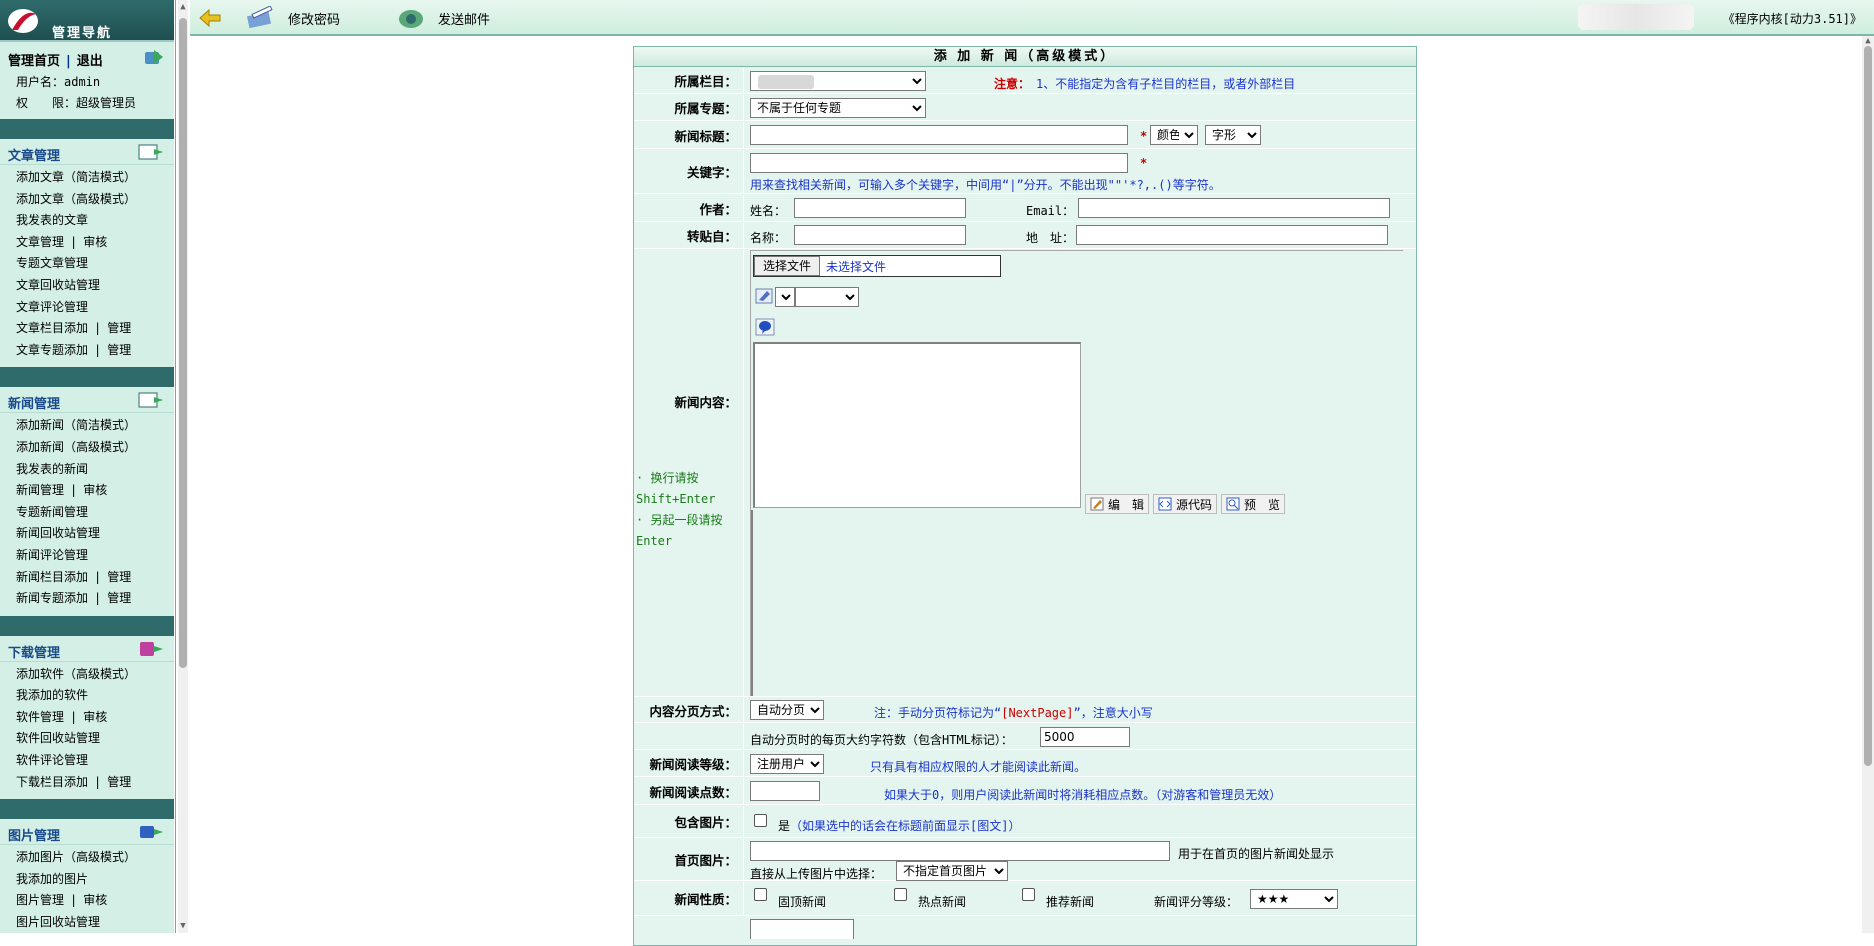 Image resolution: width=1874 pixels, height=946 pixels. I want to click on sidebar-item: 添加新闻（简洁模式）, so click(87, 426).